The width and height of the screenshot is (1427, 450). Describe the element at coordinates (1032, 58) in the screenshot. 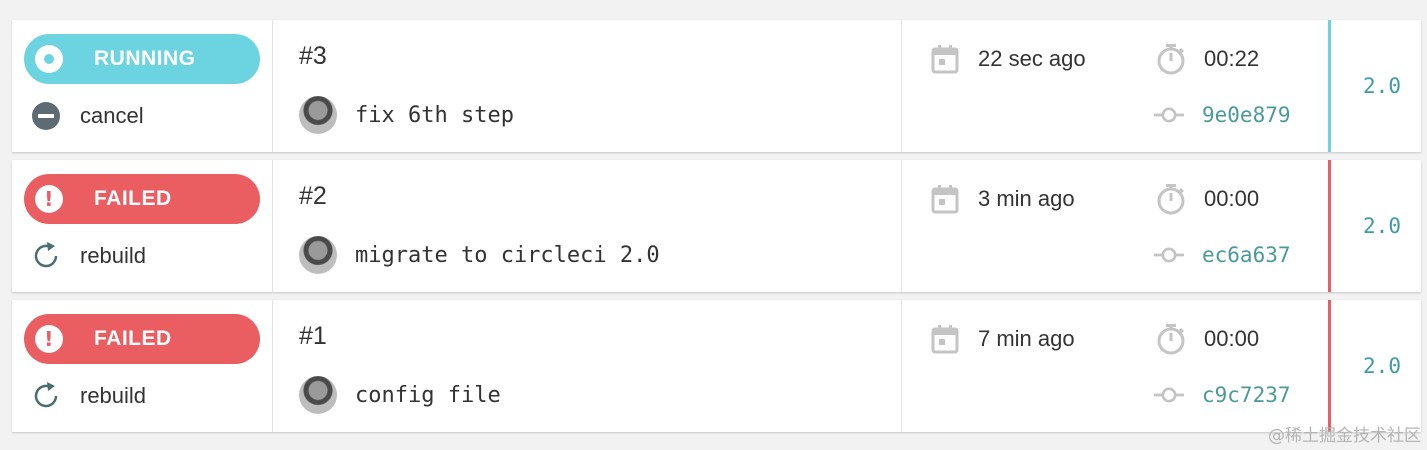

I see `time-ago: 22 sec ago` at that location.